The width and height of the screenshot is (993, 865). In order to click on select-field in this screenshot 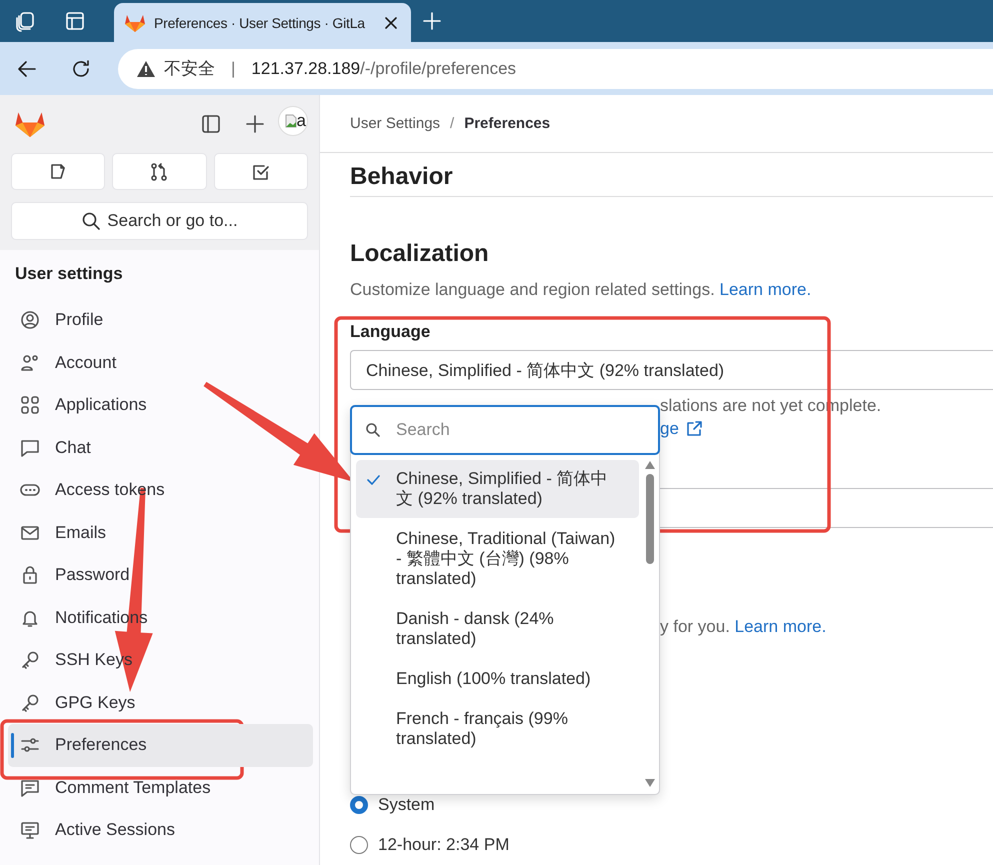, I will do `click(826, 508)`.